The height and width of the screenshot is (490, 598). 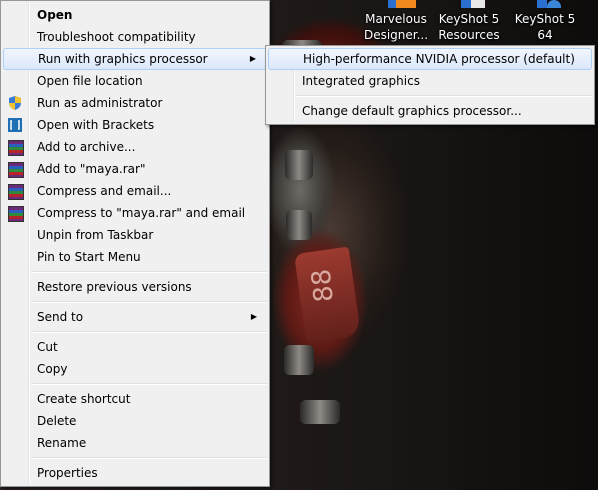 I want to click on menu-item-label: Run as administrator, so click(x=100, y=103).